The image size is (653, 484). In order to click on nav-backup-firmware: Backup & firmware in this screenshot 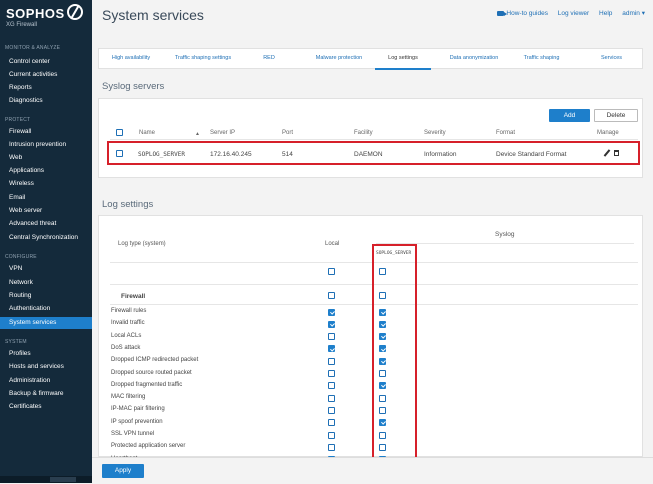, I will do `click(46, 394)`.